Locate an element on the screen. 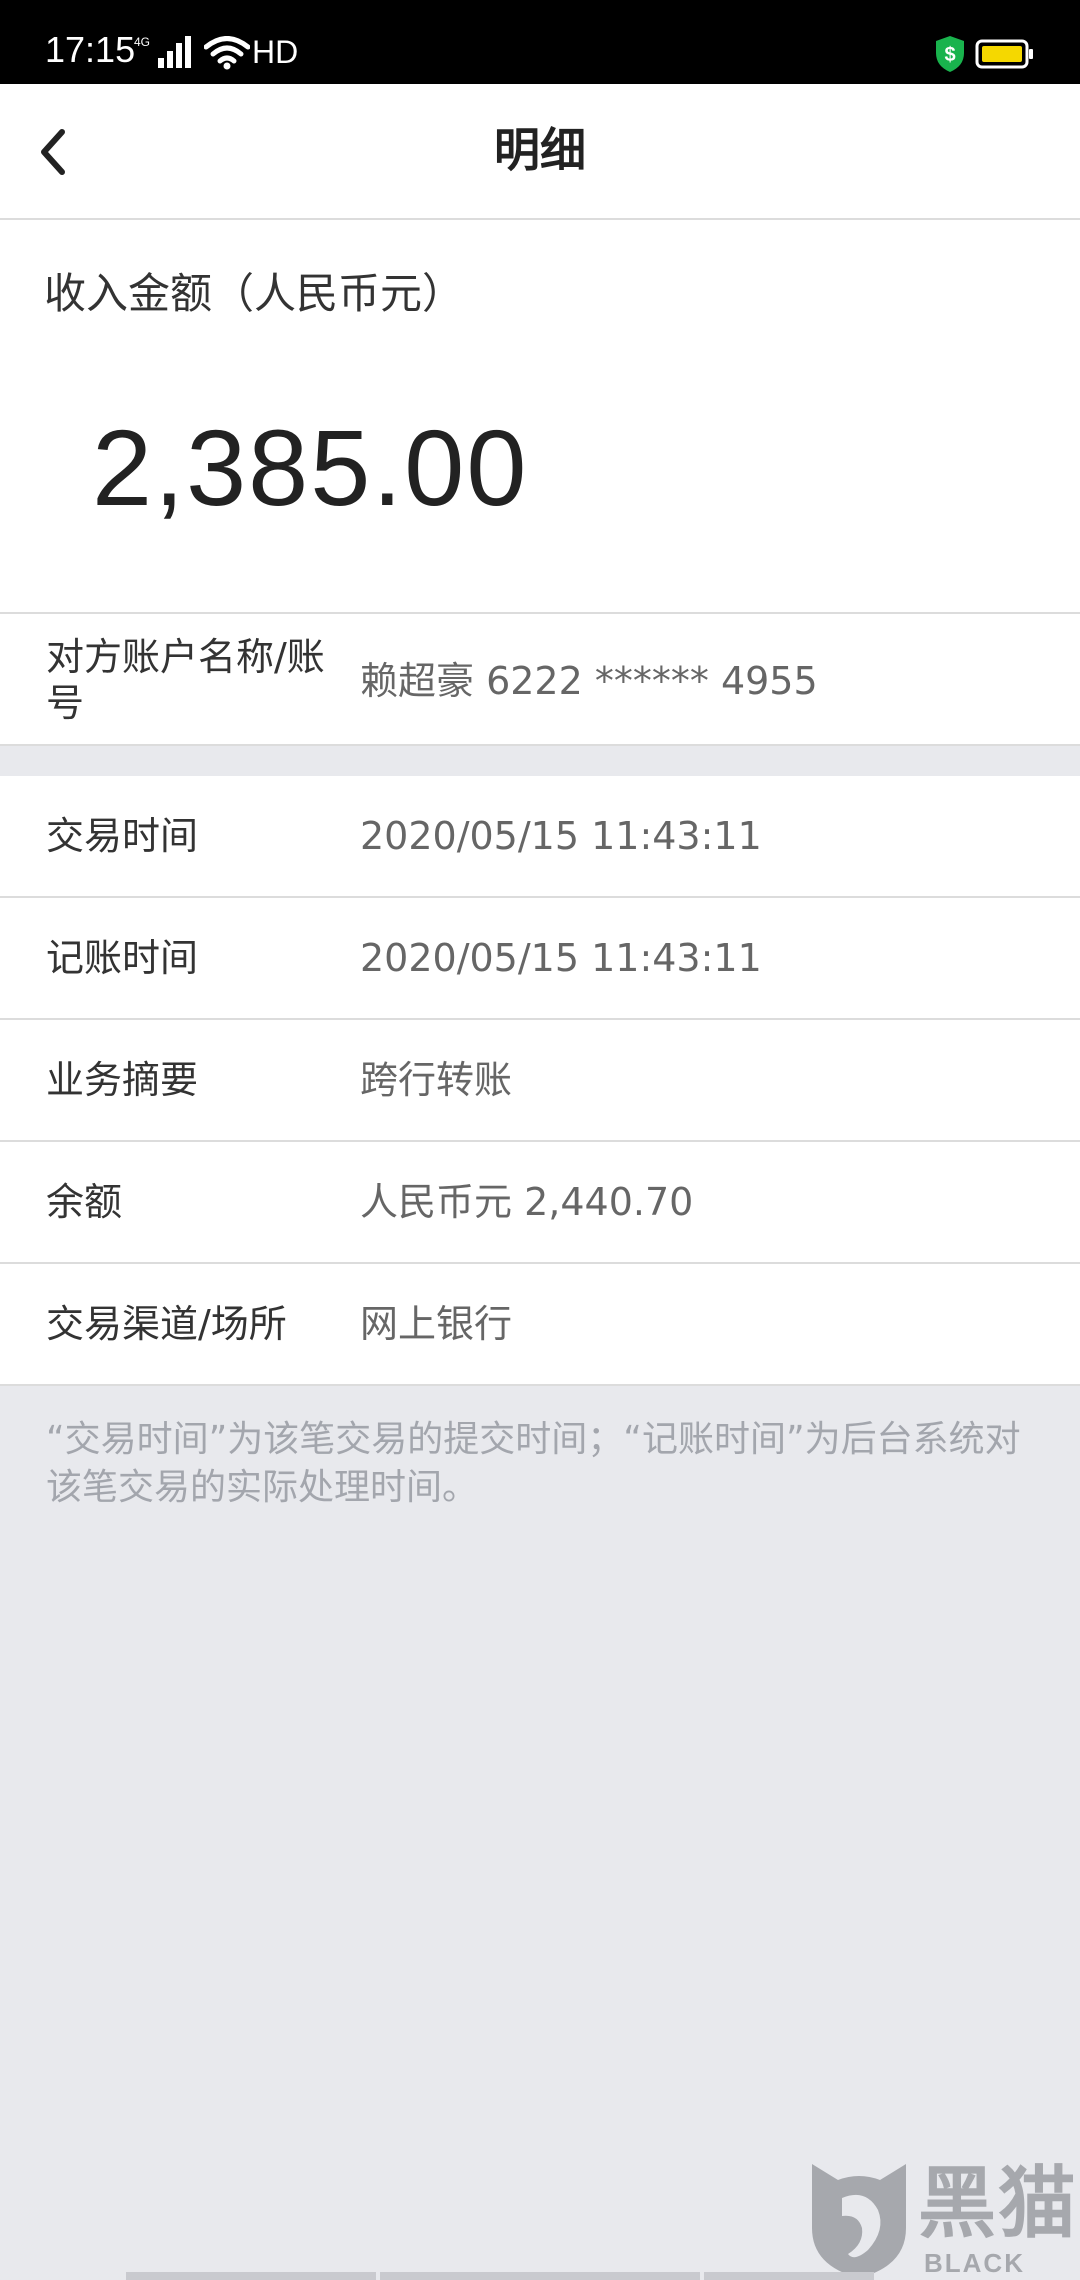  black-cat-logo-icon is located at coordinates (859, 2221).